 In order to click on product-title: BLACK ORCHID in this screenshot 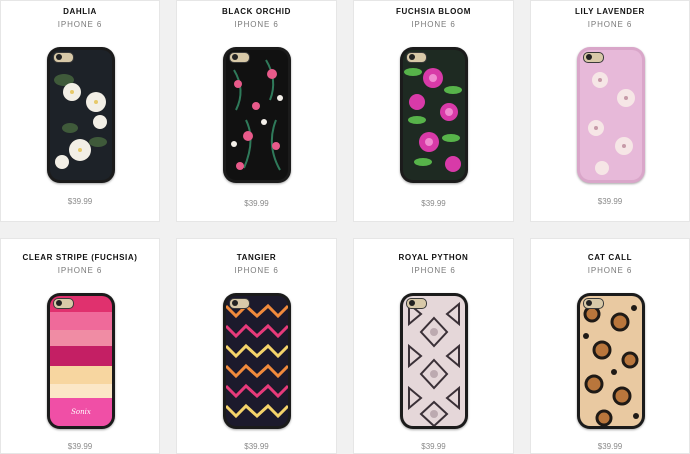, I will do `click(256, 11)`.